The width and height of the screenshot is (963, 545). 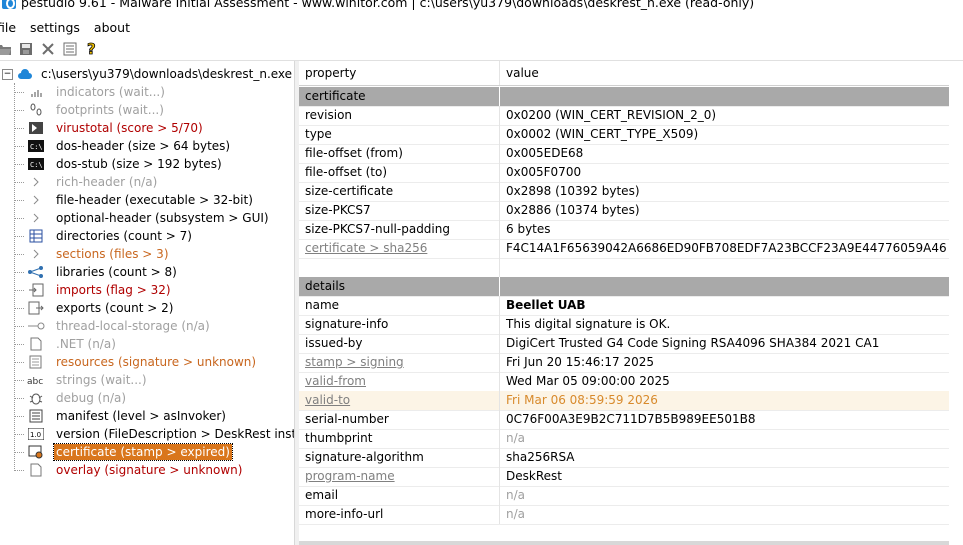 What do you see at coordinates (112, 27) in the screenshot?
I see `menu-about: about` at bounding box center [112, 27].